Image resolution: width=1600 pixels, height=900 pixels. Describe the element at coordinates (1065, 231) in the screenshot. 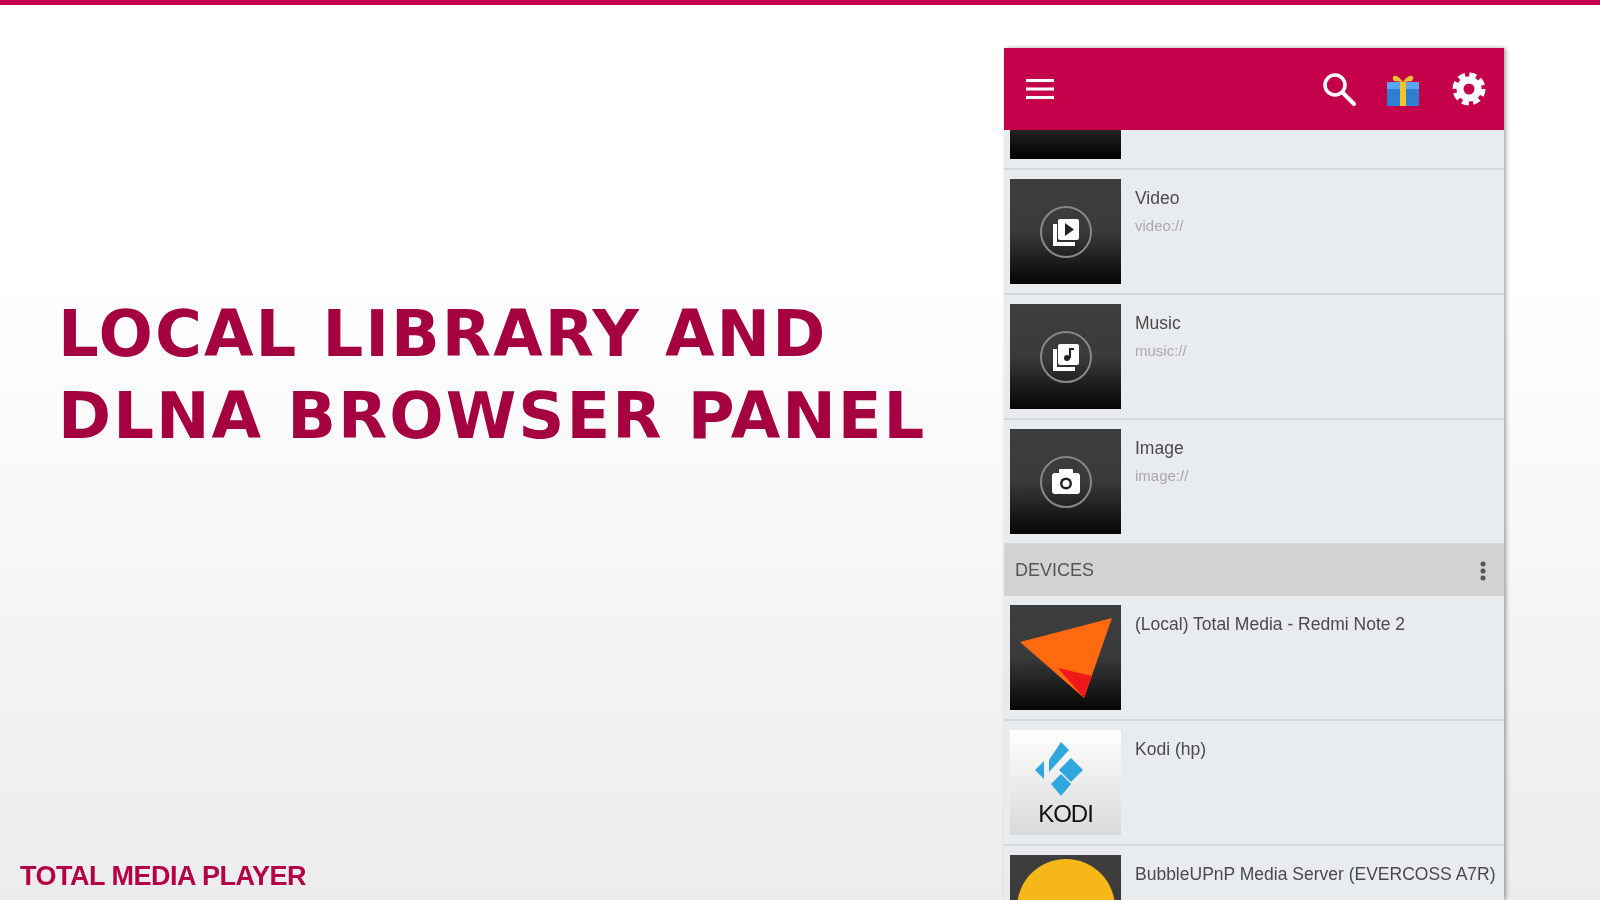

I see `video-library-icon` at that location.